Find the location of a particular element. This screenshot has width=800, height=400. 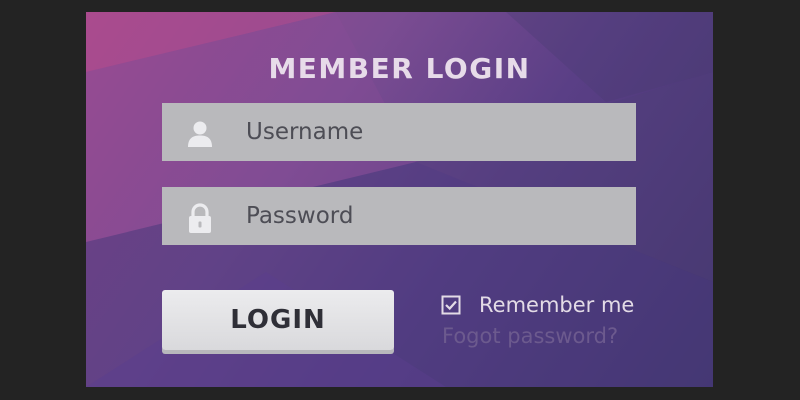

username-input is located at coordinates (436, 132).